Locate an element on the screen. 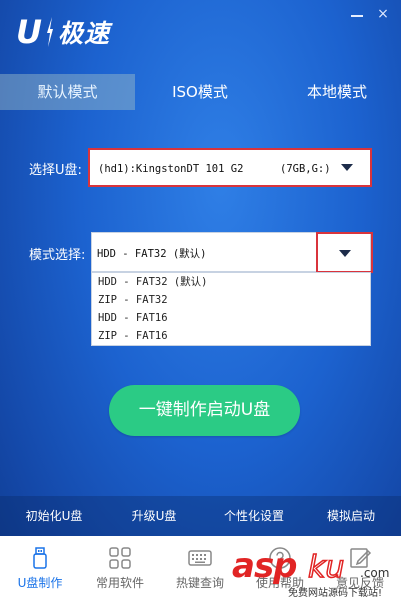  make-bootable-usb-button: 一键制作启动U盘 is located at coordinates (204, 410).